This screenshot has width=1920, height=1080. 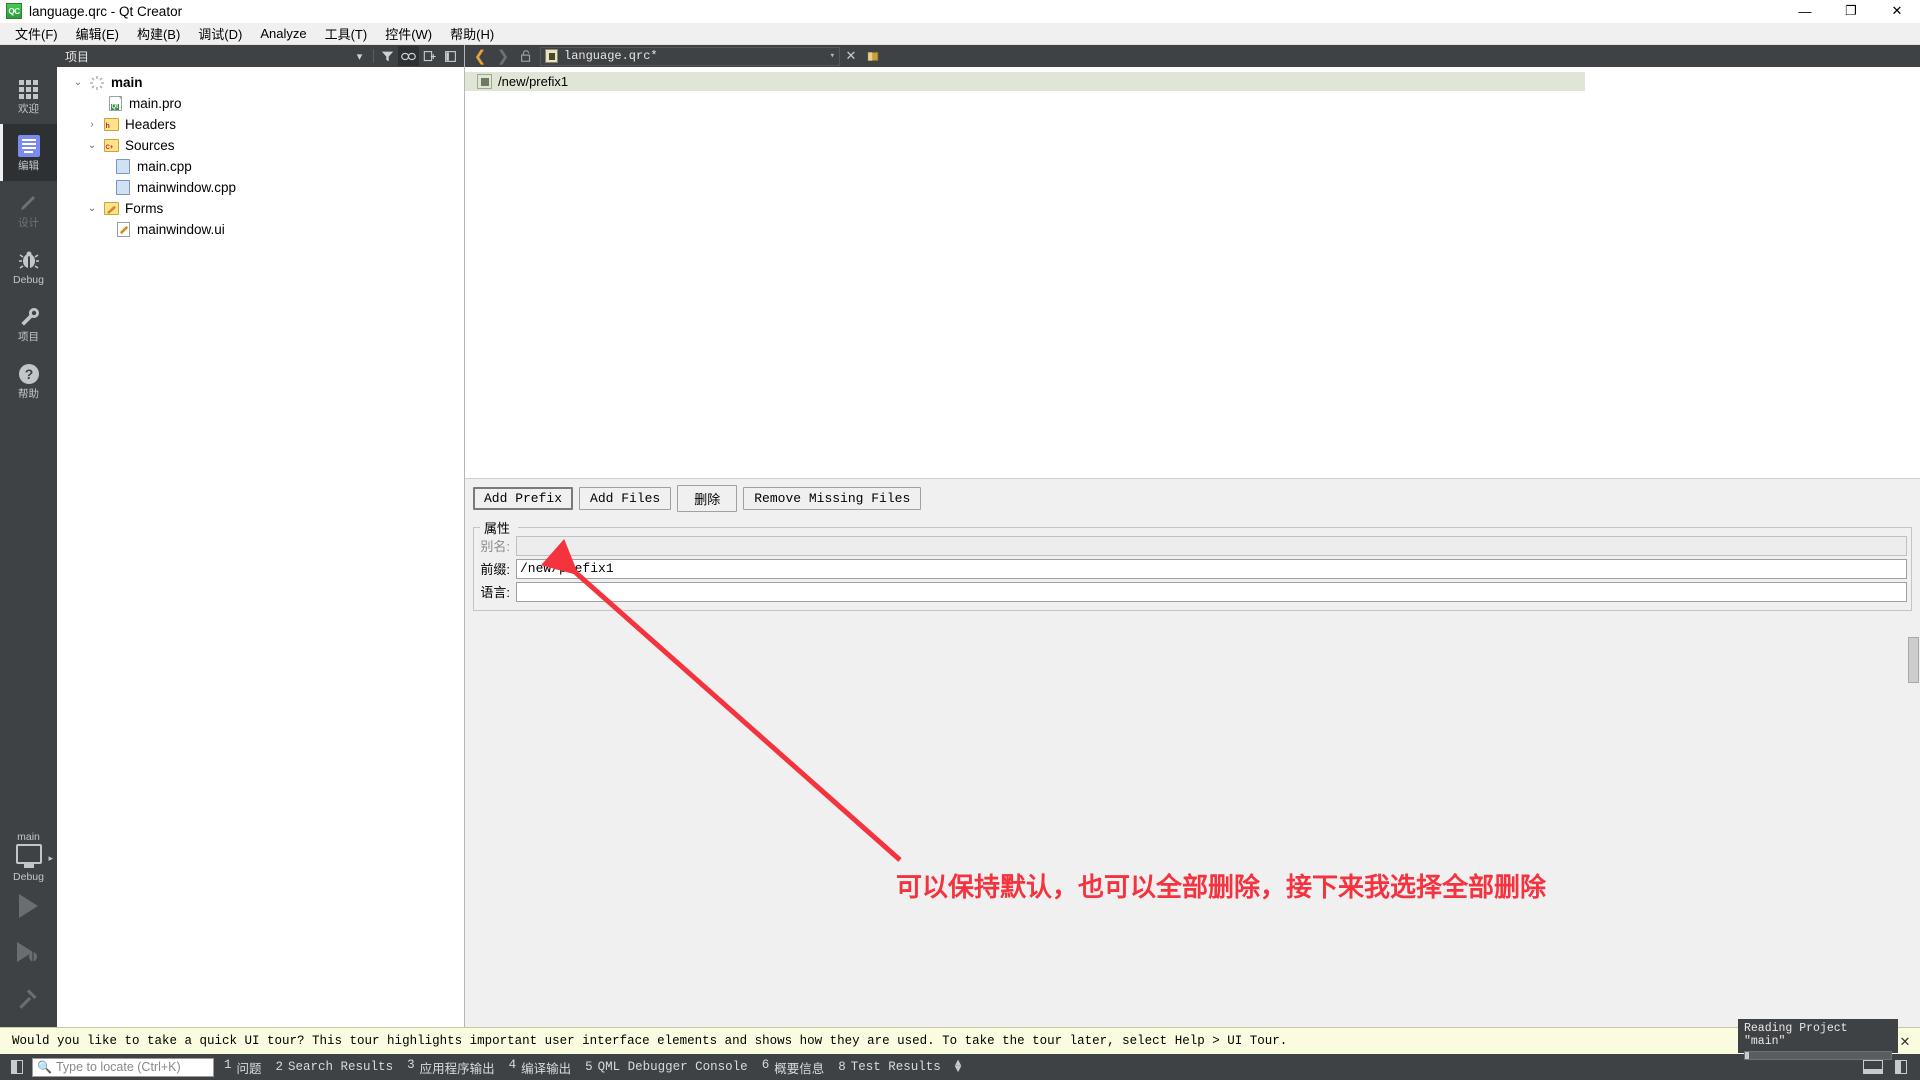 What do you see at coordinates (1901, 1067) in the screenshot?
I see `sidebar-right-icon` at bounding box center [1901, 1067].